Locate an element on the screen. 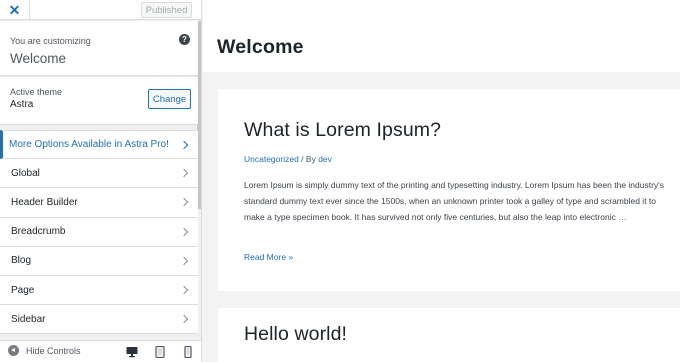 The width and height of the screenshot is (680, 362). sidebar-item-sidebar: Sidebar is located at coordinates (99, 320).